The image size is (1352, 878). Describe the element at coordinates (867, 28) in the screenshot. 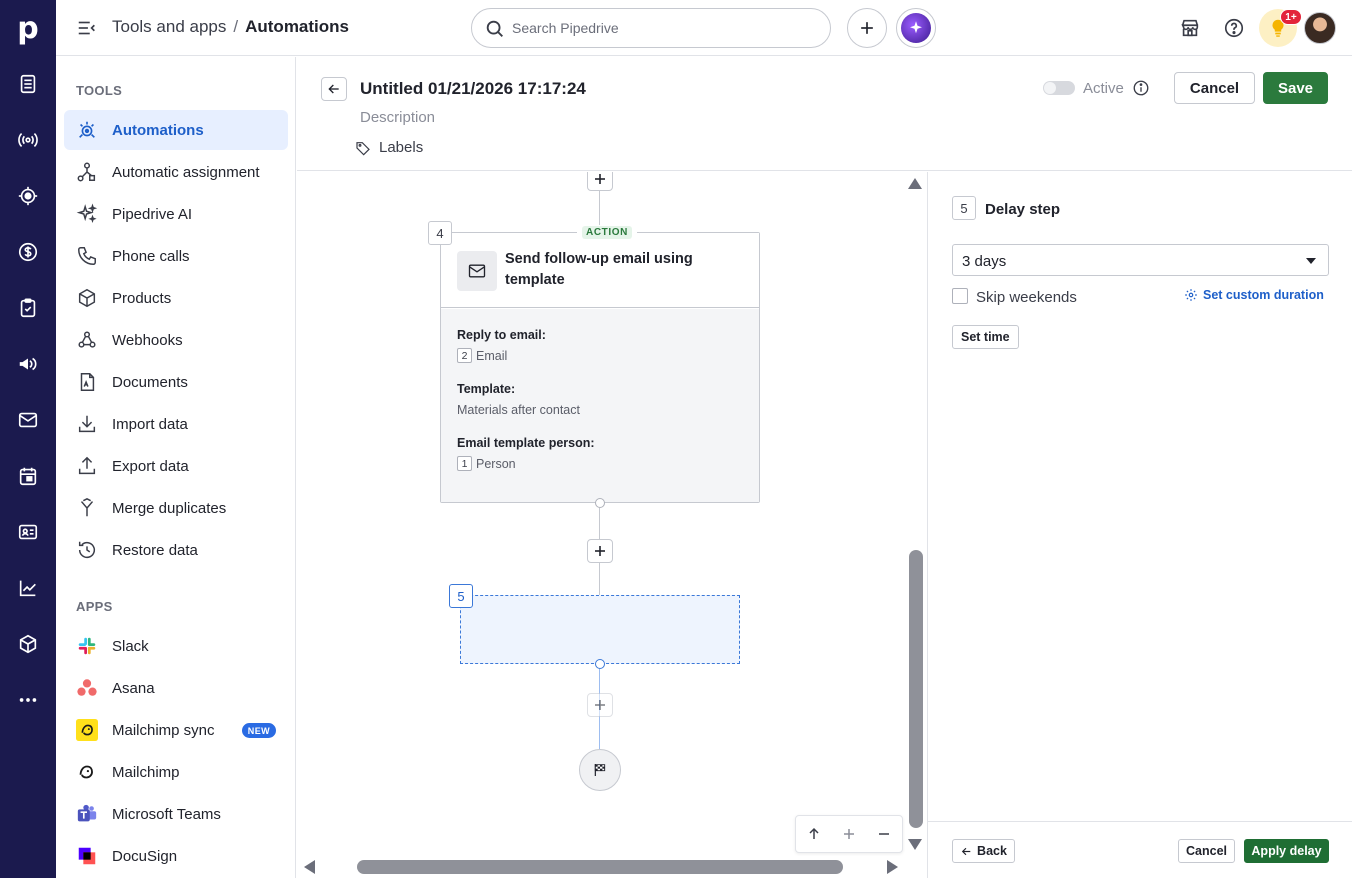

I see `quick-add-button` at that location.